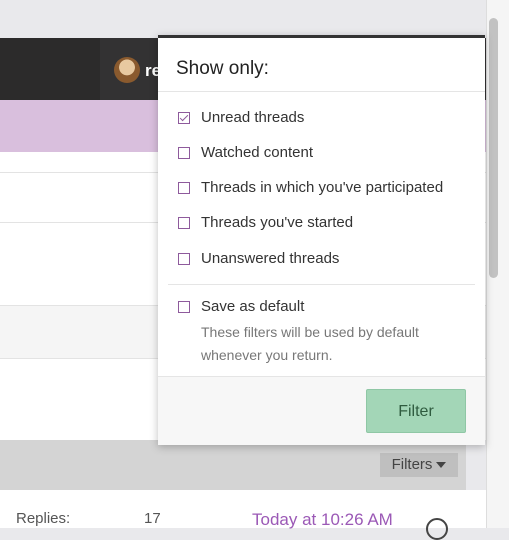 The height and width of the screenshot is (540, 509). I want to click on option-label: Threads you've started, so click(277, 222).